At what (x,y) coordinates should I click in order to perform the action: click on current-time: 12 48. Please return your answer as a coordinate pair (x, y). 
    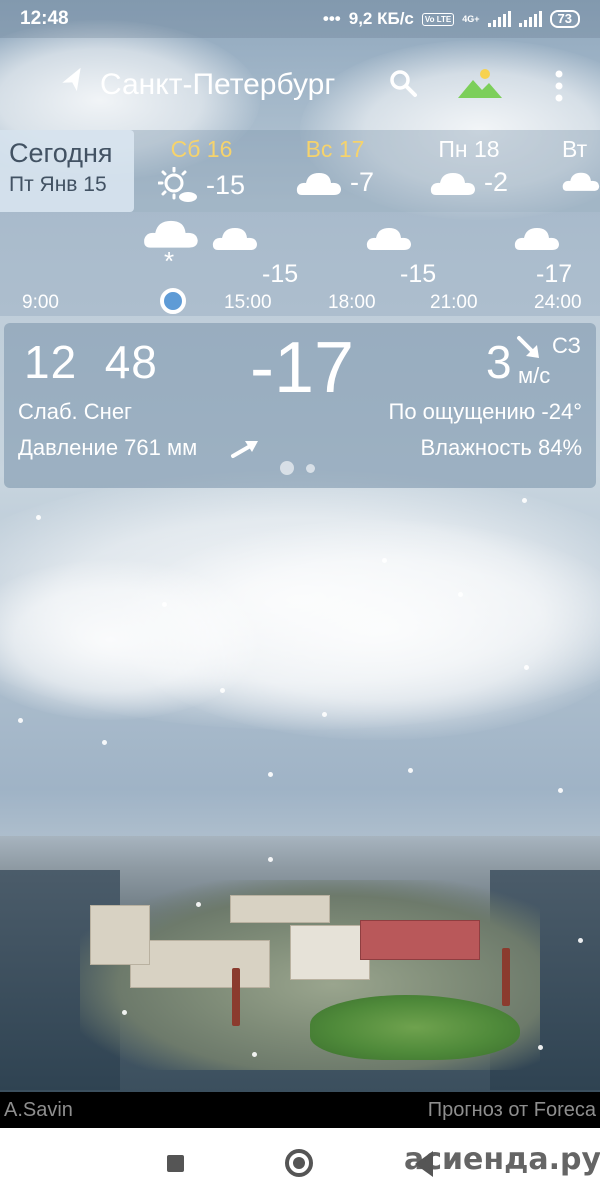
    Looking at the image, I should click on (91, 362).